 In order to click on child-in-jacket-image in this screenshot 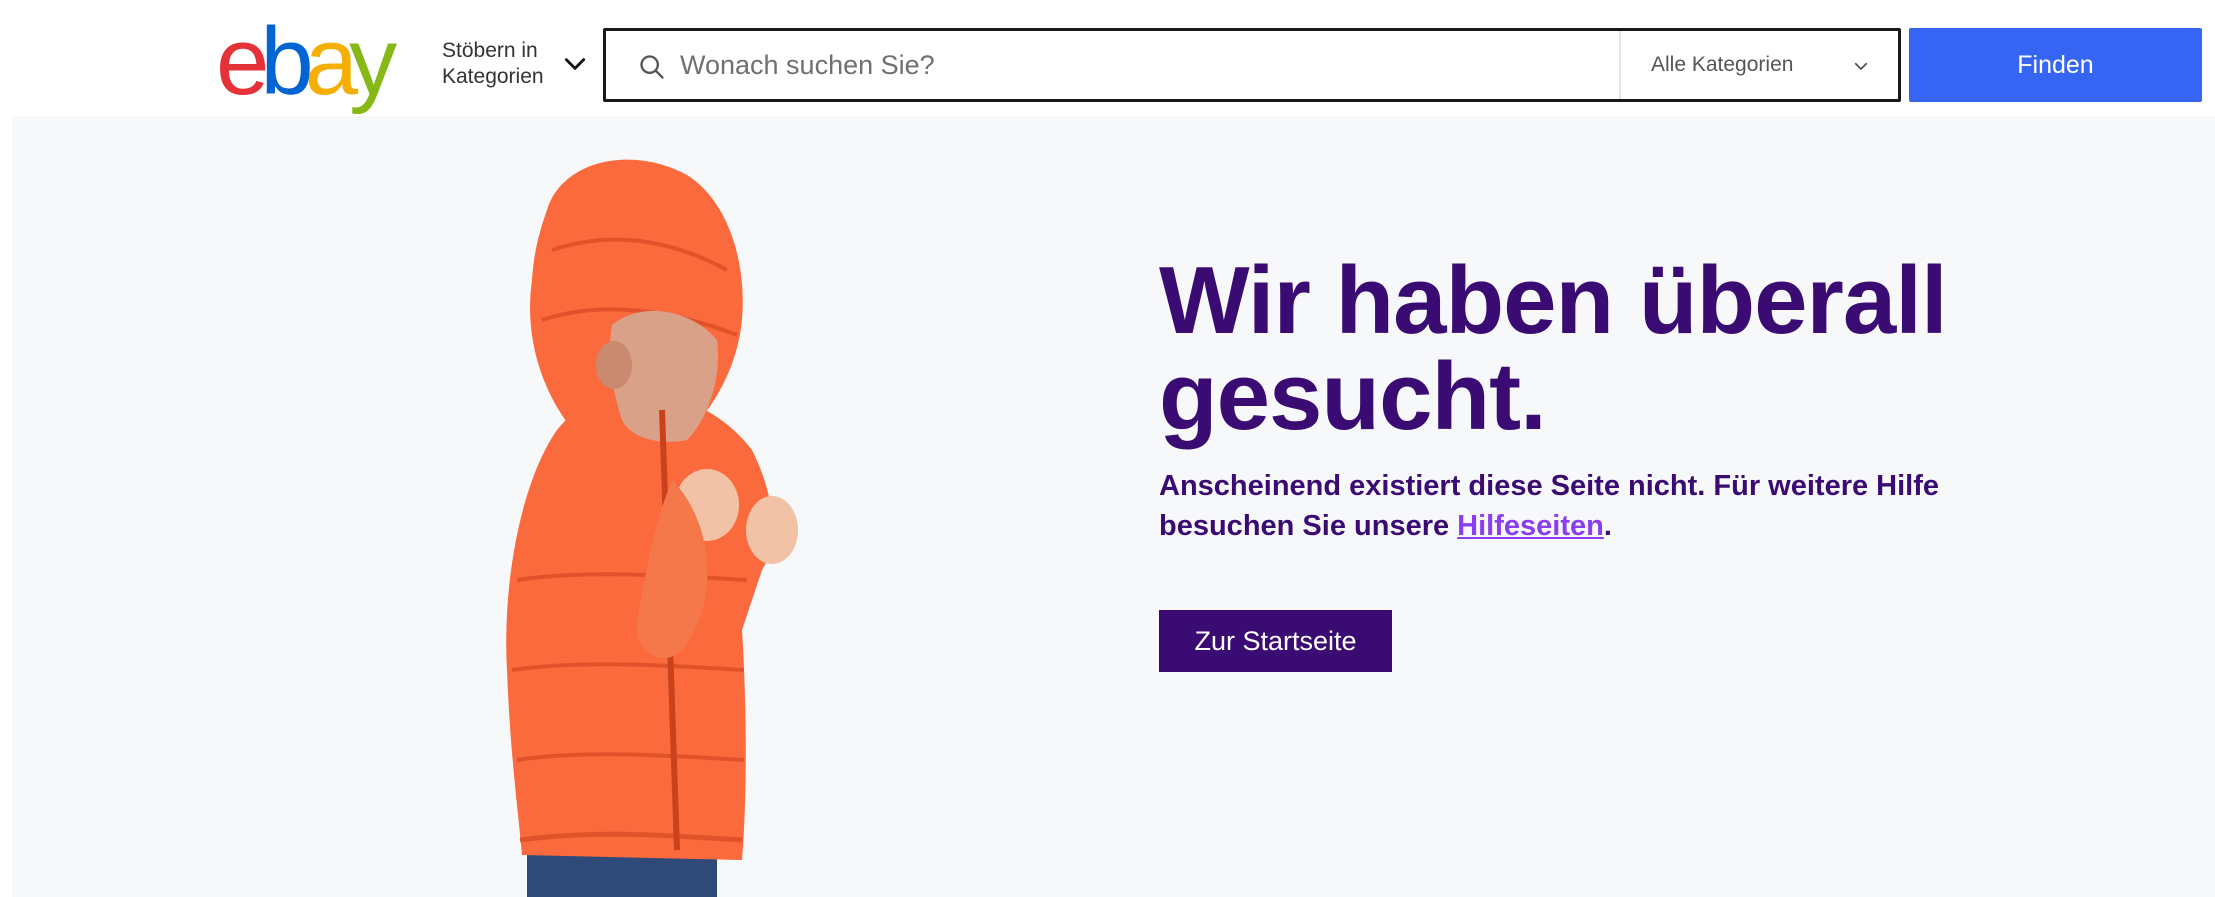, I will do `click(652, 528)`.